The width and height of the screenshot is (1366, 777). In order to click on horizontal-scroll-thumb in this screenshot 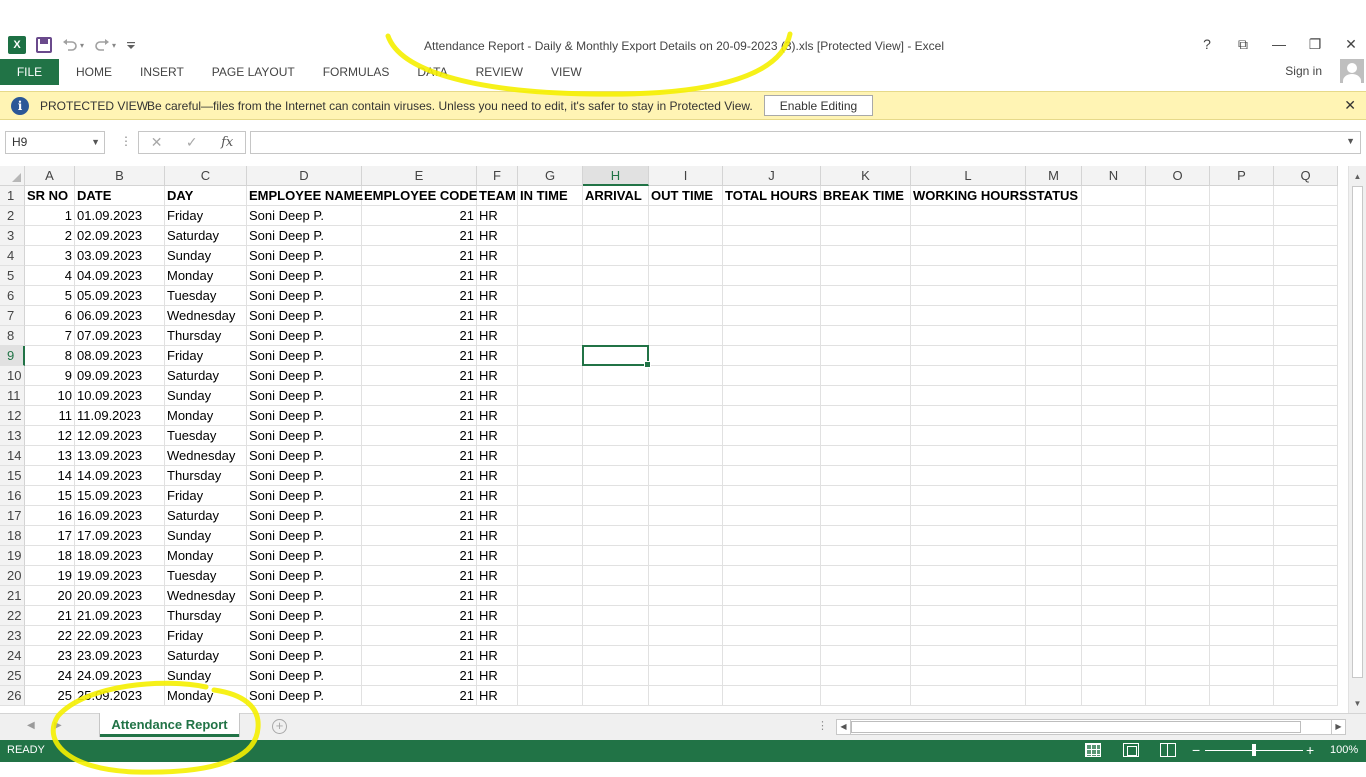, I will do `click(1076, 727)`.